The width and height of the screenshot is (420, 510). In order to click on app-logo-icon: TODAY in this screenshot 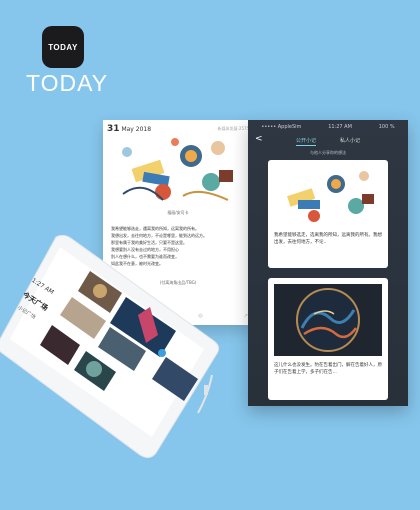, I will do `click(63, 47)`.